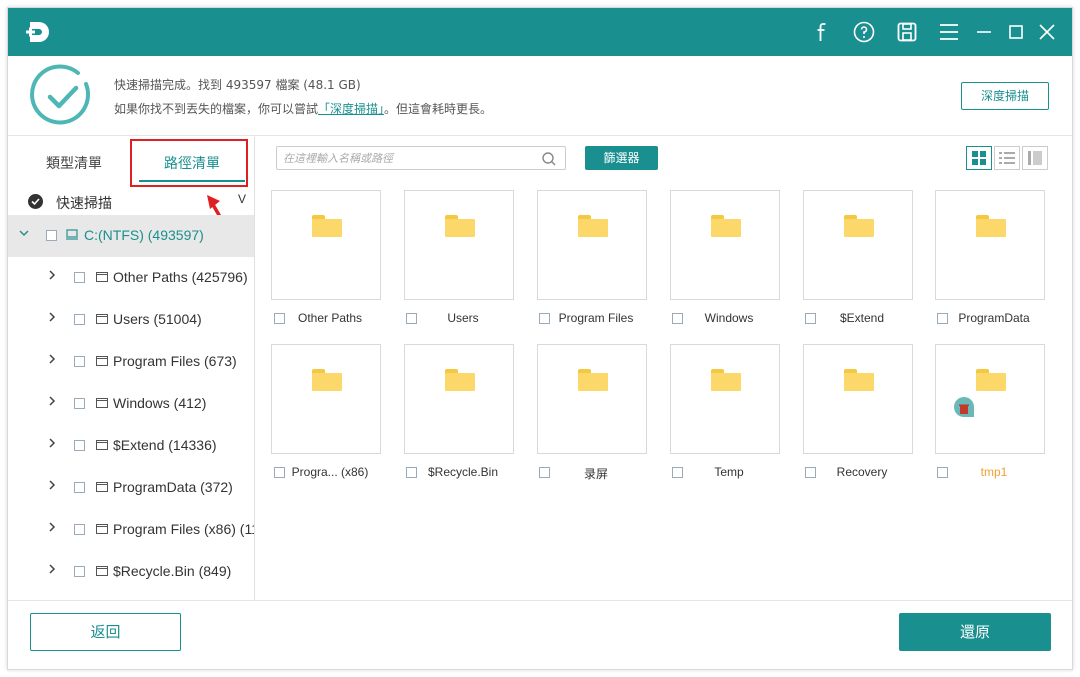 The height and width of the screenshot is (677, 1080). Describe the element at coordinates (131, 320) in the screenshot. I see `tree-item: Users (51004)` at that location.